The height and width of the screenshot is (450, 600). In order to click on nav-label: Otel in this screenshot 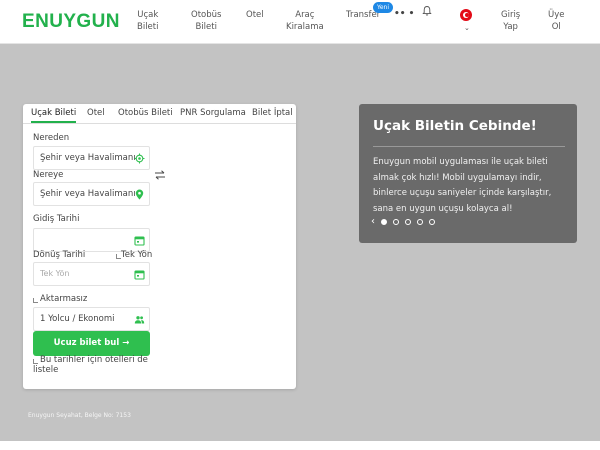, I will do `click(255, 15)`.